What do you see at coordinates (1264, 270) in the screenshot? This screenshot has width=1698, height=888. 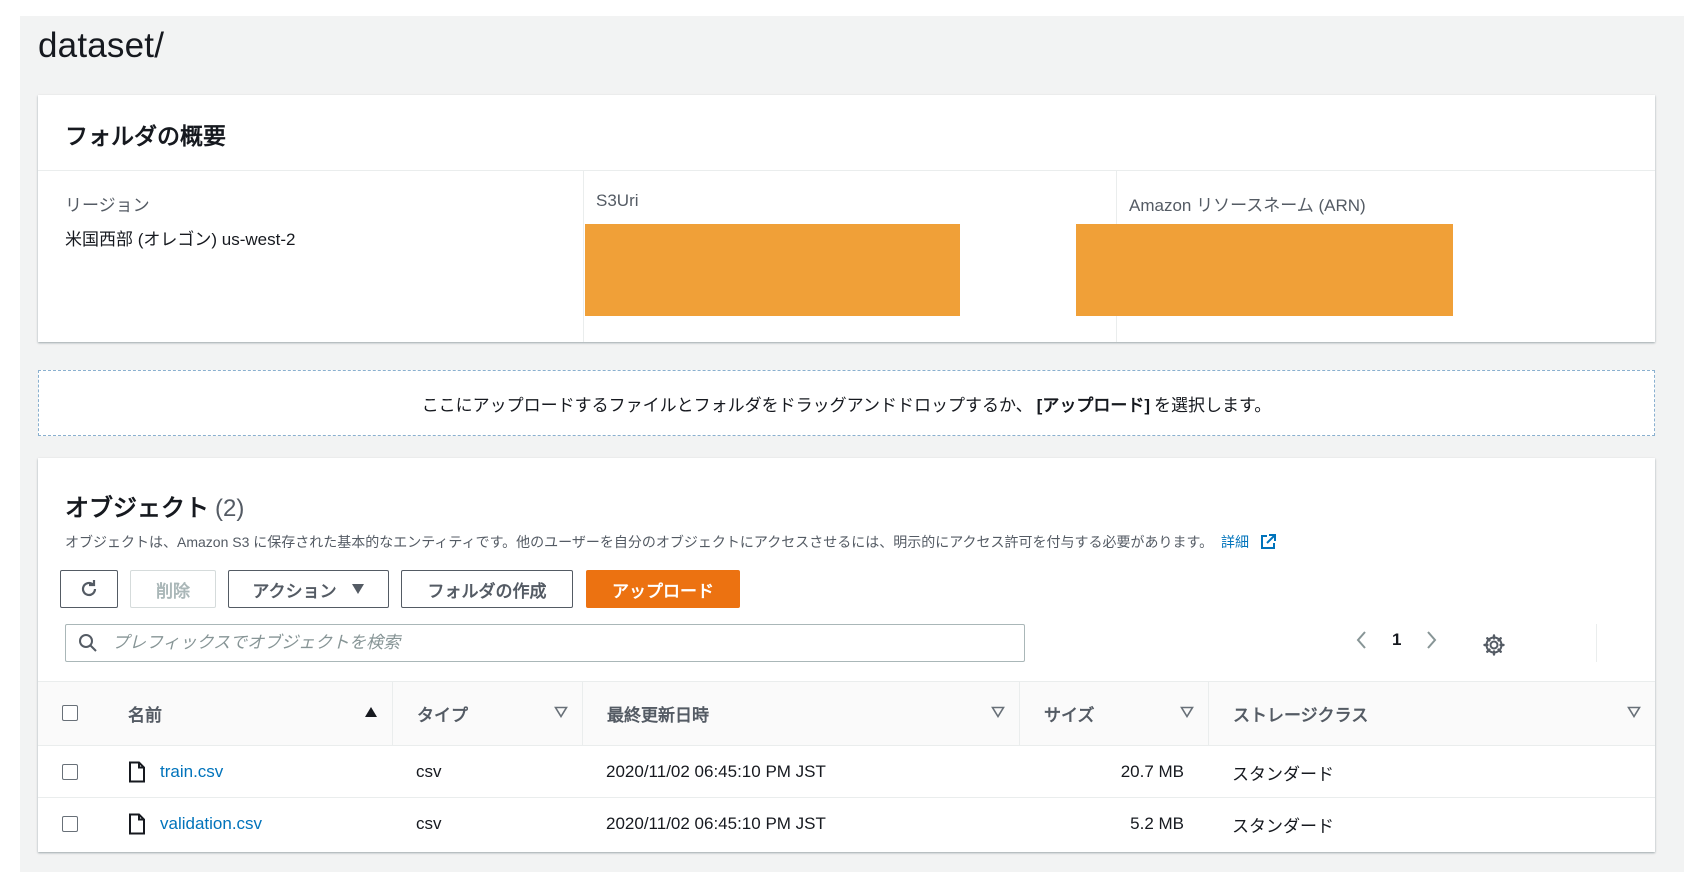 I see `arn-redaction` at bounding box center [1264, 270].